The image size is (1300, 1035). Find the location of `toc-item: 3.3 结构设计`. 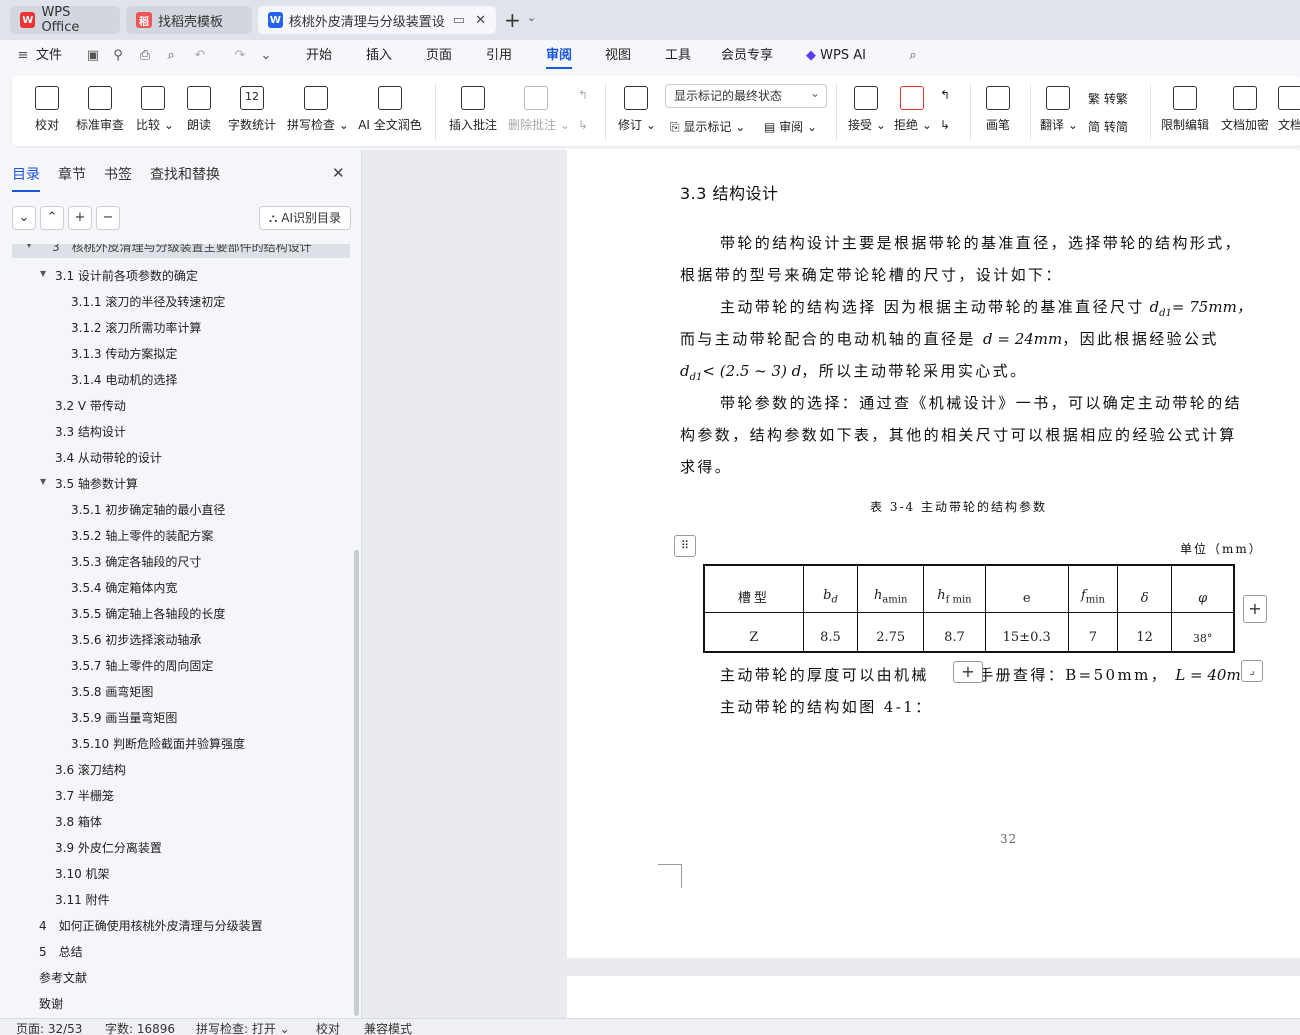

toc-item: 3.3 结构设计 is located at coordinates (90, 431).